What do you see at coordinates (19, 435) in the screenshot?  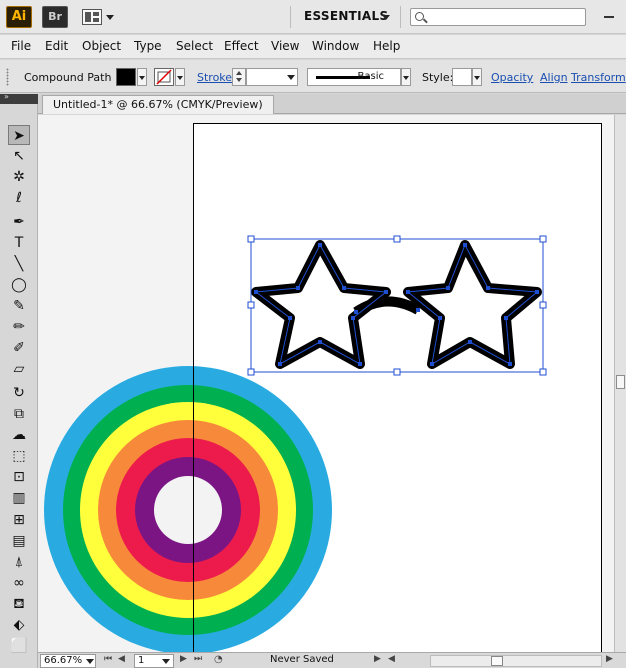 I see `warp-tool: ☁` at bounding box center [19, 435].